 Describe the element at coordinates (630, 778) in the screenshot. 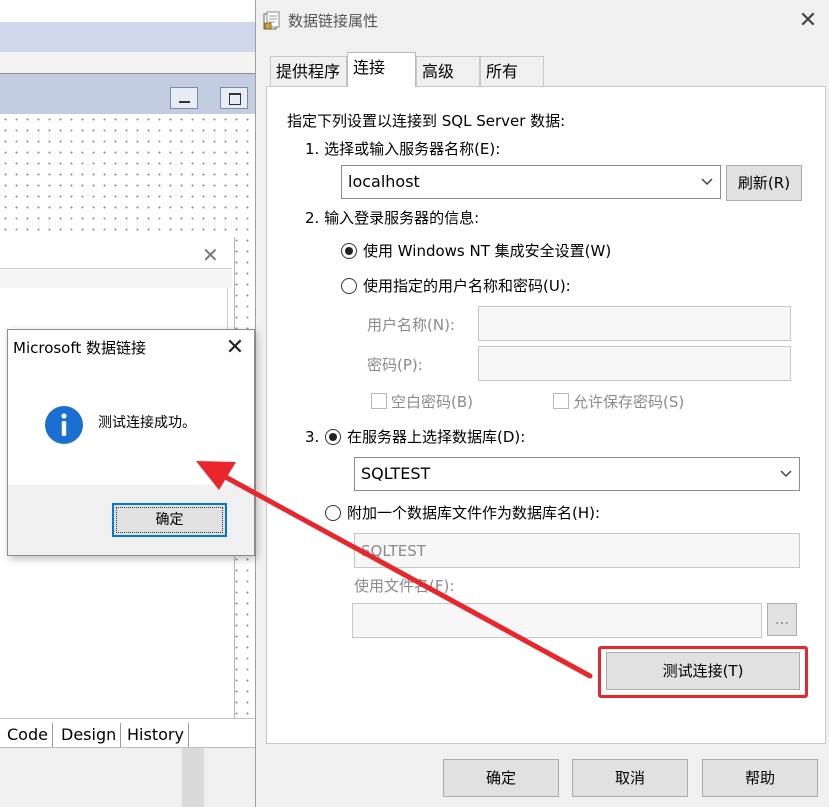

I see `cancel-button: 取消` at that location.